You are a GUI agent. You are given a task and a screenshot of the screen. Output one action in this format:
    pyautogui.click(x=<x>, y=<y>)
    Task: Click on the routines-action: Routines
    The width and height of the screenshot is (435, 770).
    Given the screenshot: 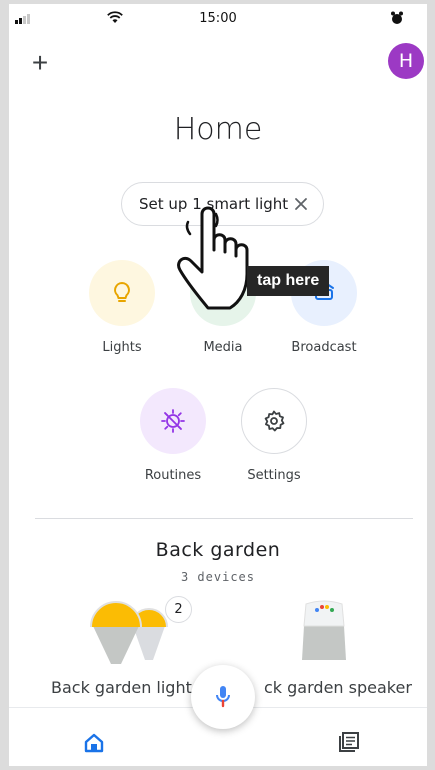 What is the action you would take?
    pyautogui.click(x=173, y=435)
    